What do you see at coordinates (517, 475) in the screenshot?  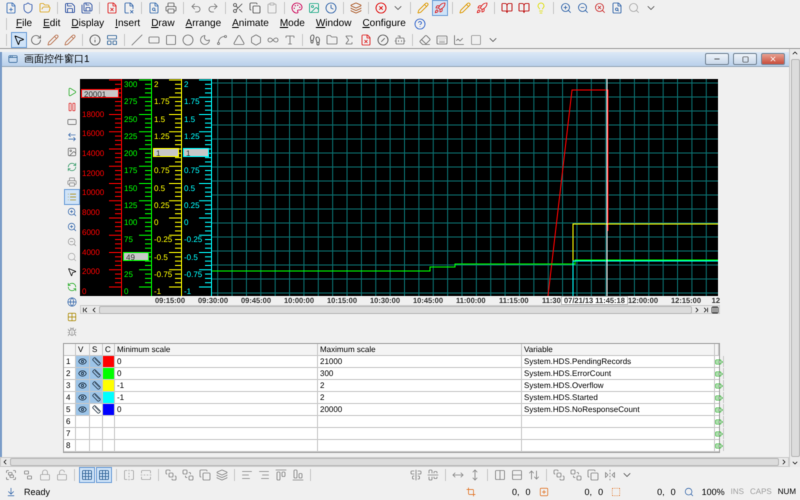 I see `space-vertical-icon` at bounding box center [517, 475].